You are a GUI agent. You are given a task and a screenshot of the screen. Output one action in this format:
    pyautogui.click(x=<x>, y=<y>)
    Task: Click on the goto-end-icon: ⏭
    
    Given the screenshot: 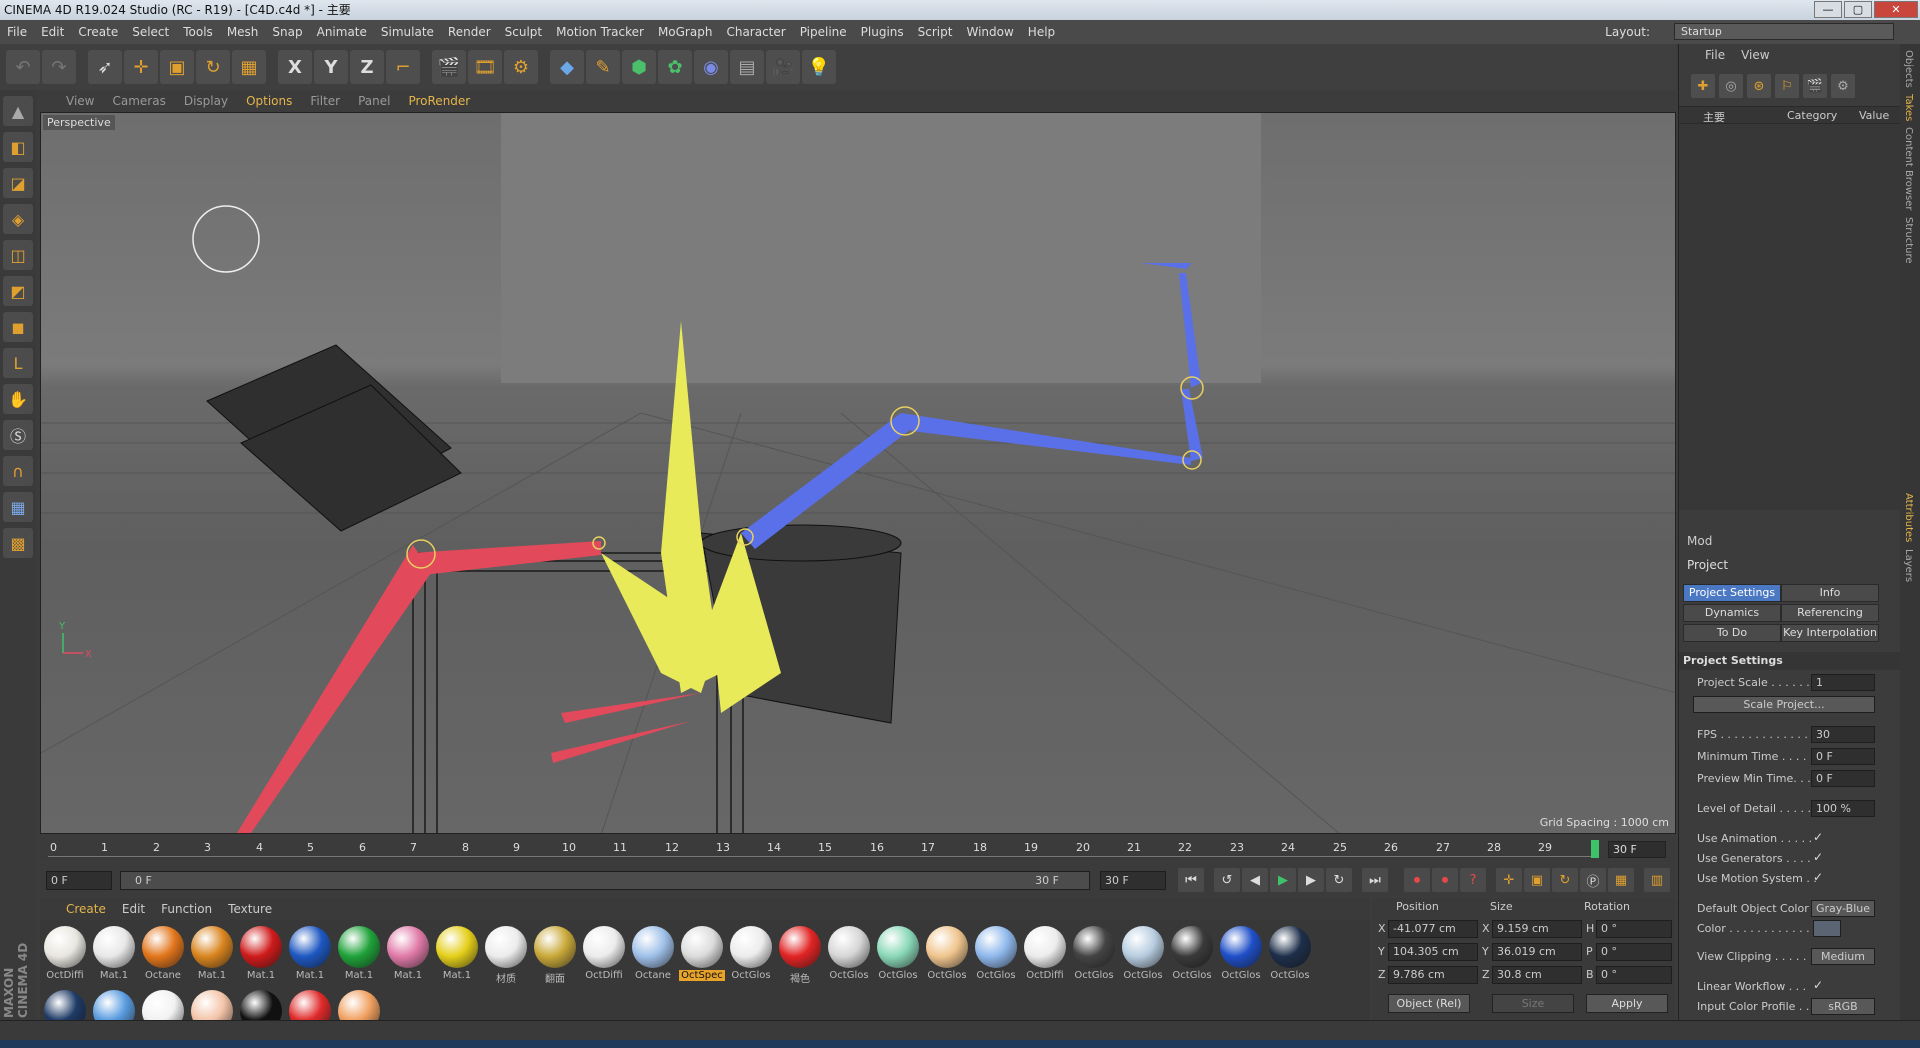 What is the action you would take?
    pyautogui.click(x=1375, y=880)
    